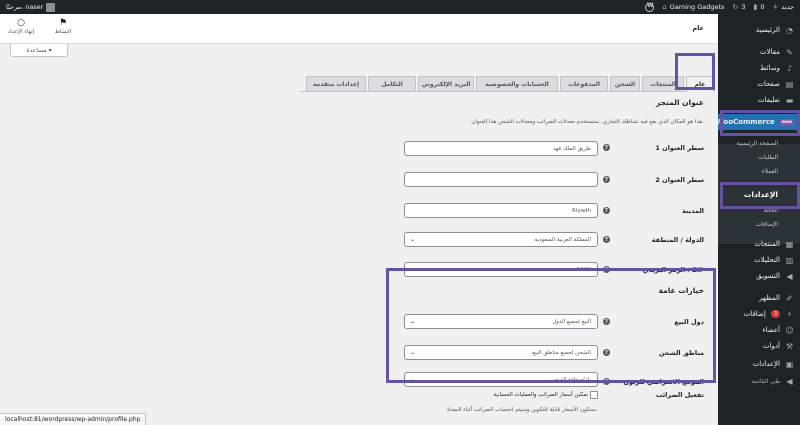  Describe the element at coordinates (759, 224) in the screenshot. I see `wc-submenu-extensions: الإضافات` at that location.